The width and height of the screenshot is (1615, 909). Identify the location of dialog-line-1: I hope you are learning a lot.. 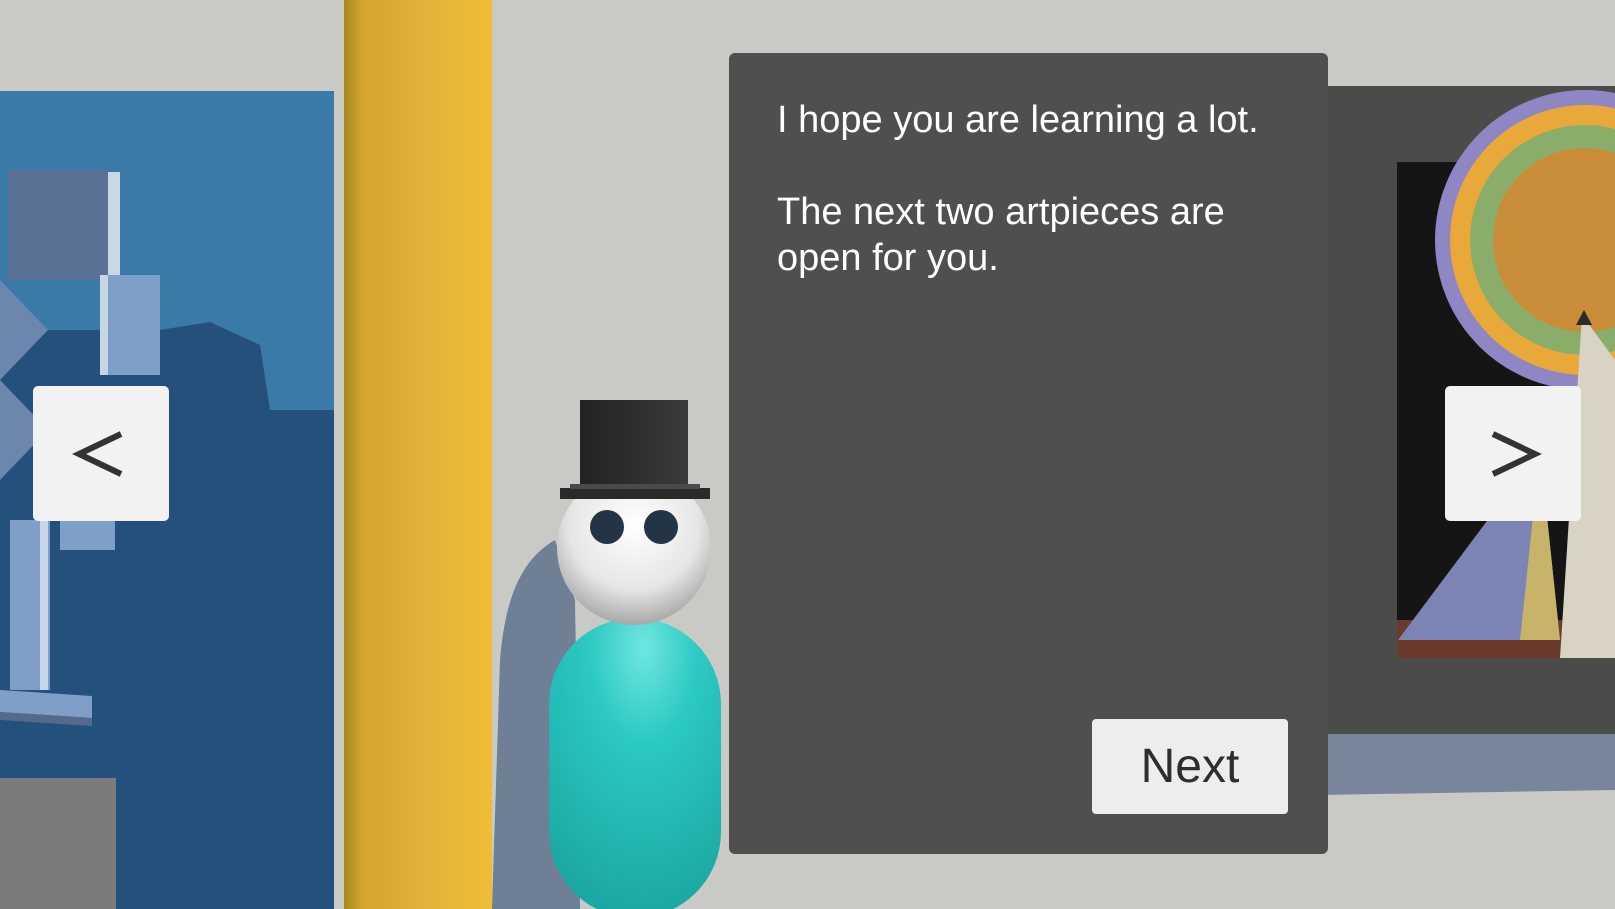
(1018, 120).